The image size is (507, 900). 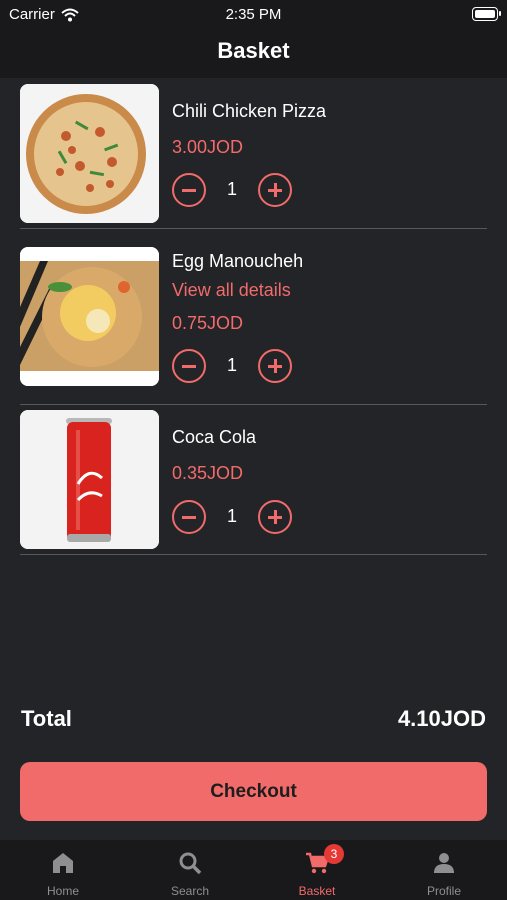 What do you see at coordinates (208, 323) in the screenshot?
I see `item-price: 0.75JOD` at bounding box center [208, 323].